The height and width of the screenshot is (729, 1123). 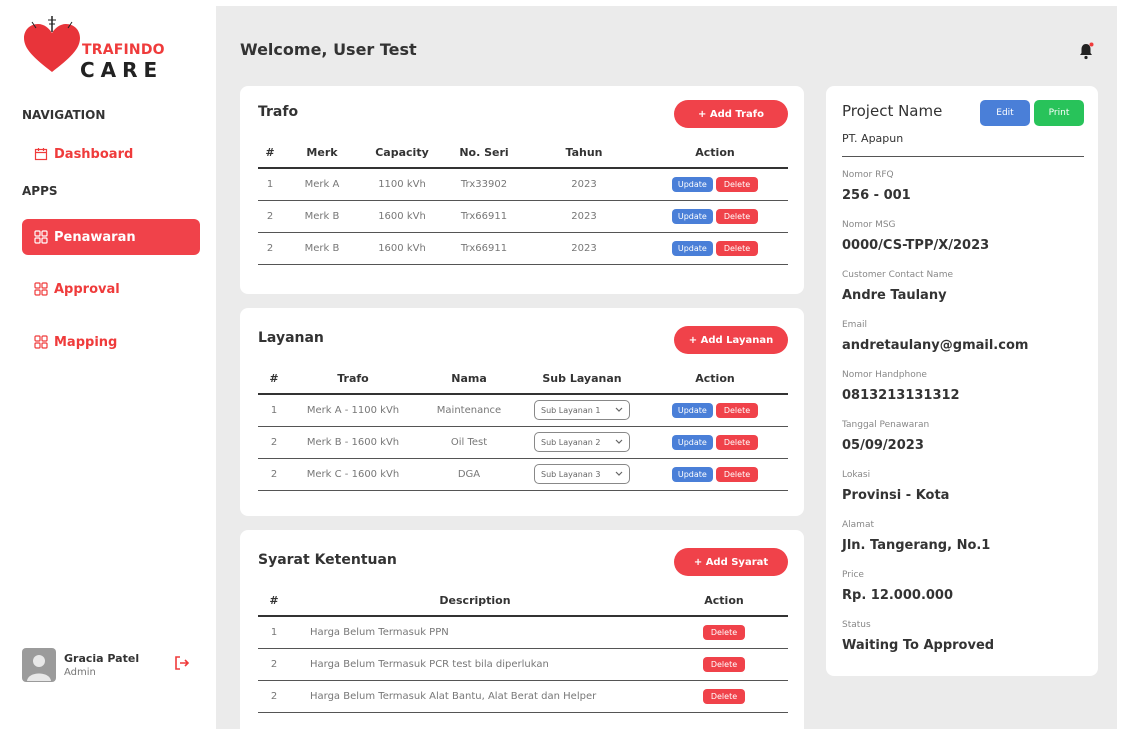 I want to click on logout-icon, so click(x=182, y=663).